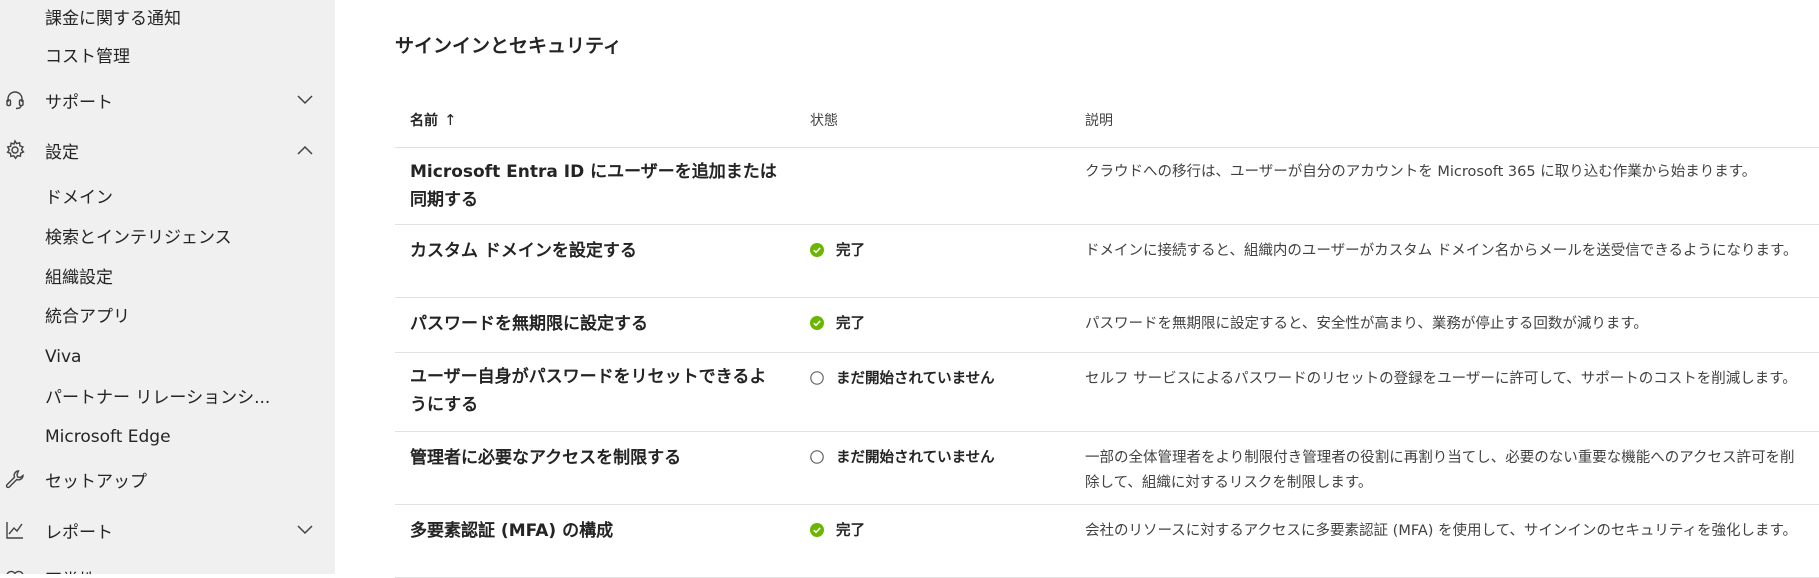 The width and height of the screenshot is (1819, 578). What do you see at coordinates (424, 121) in the screenshot?
I see `column-header-name-label: 名前` at bounding box center [424, 121].